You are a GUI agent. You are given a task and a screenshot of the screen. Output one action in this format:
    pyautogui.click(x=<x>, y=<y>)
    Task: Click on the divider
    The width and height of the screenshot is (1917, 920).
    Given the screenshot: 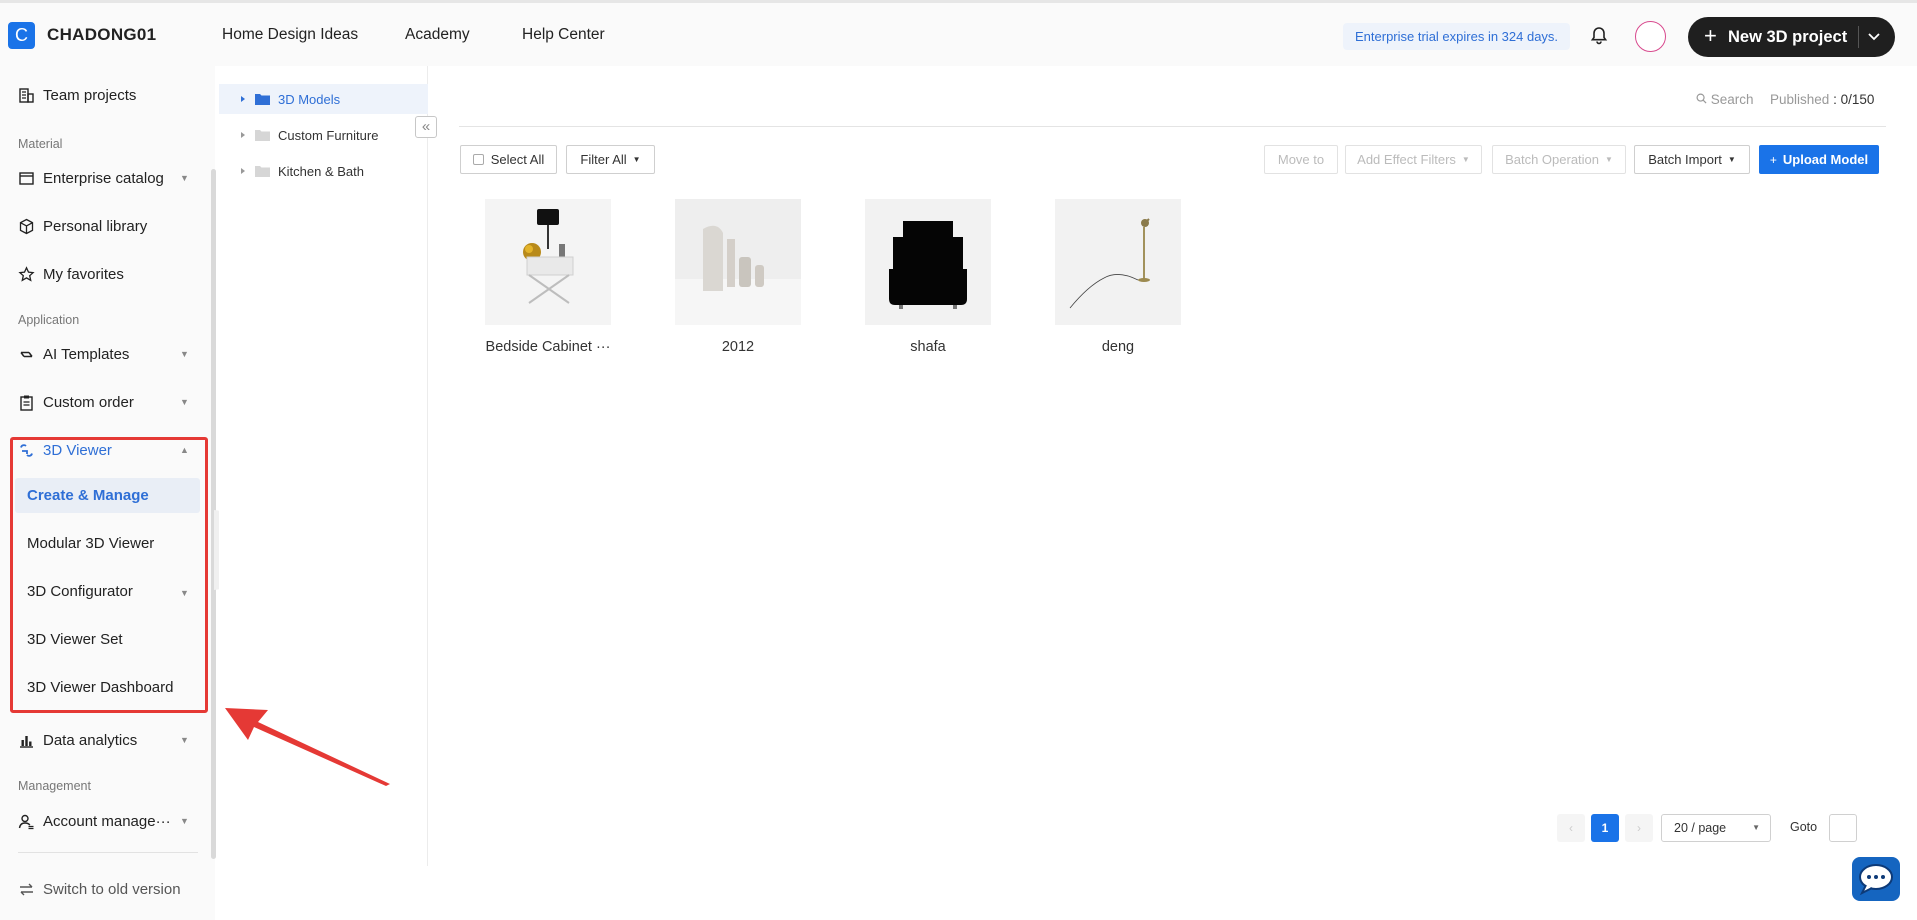 What is the action you would take?
    pyautogui.click(x=1858, y=37)
    